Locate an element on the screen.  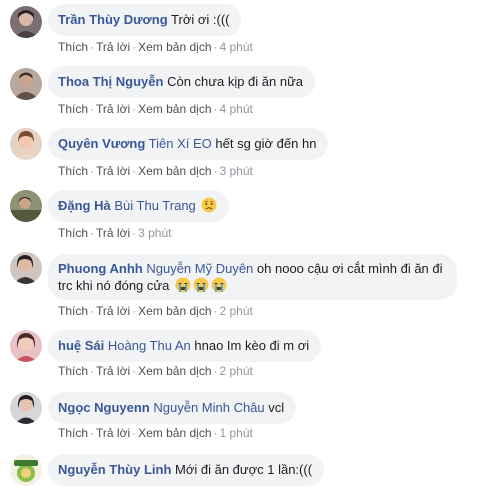
comment-actions: Thích · Trả lời · Xem bản dịch · 3 phút is located at coordinates (155, 171).